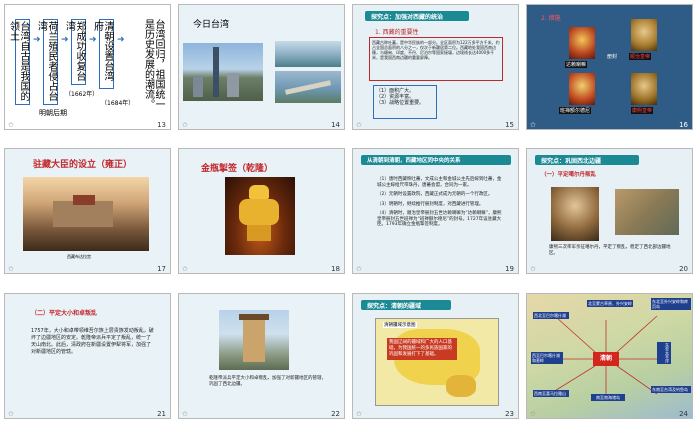 The width and height of the screenshot is (700, 431). I want to click on slide-number: 20, so click(683, 269).